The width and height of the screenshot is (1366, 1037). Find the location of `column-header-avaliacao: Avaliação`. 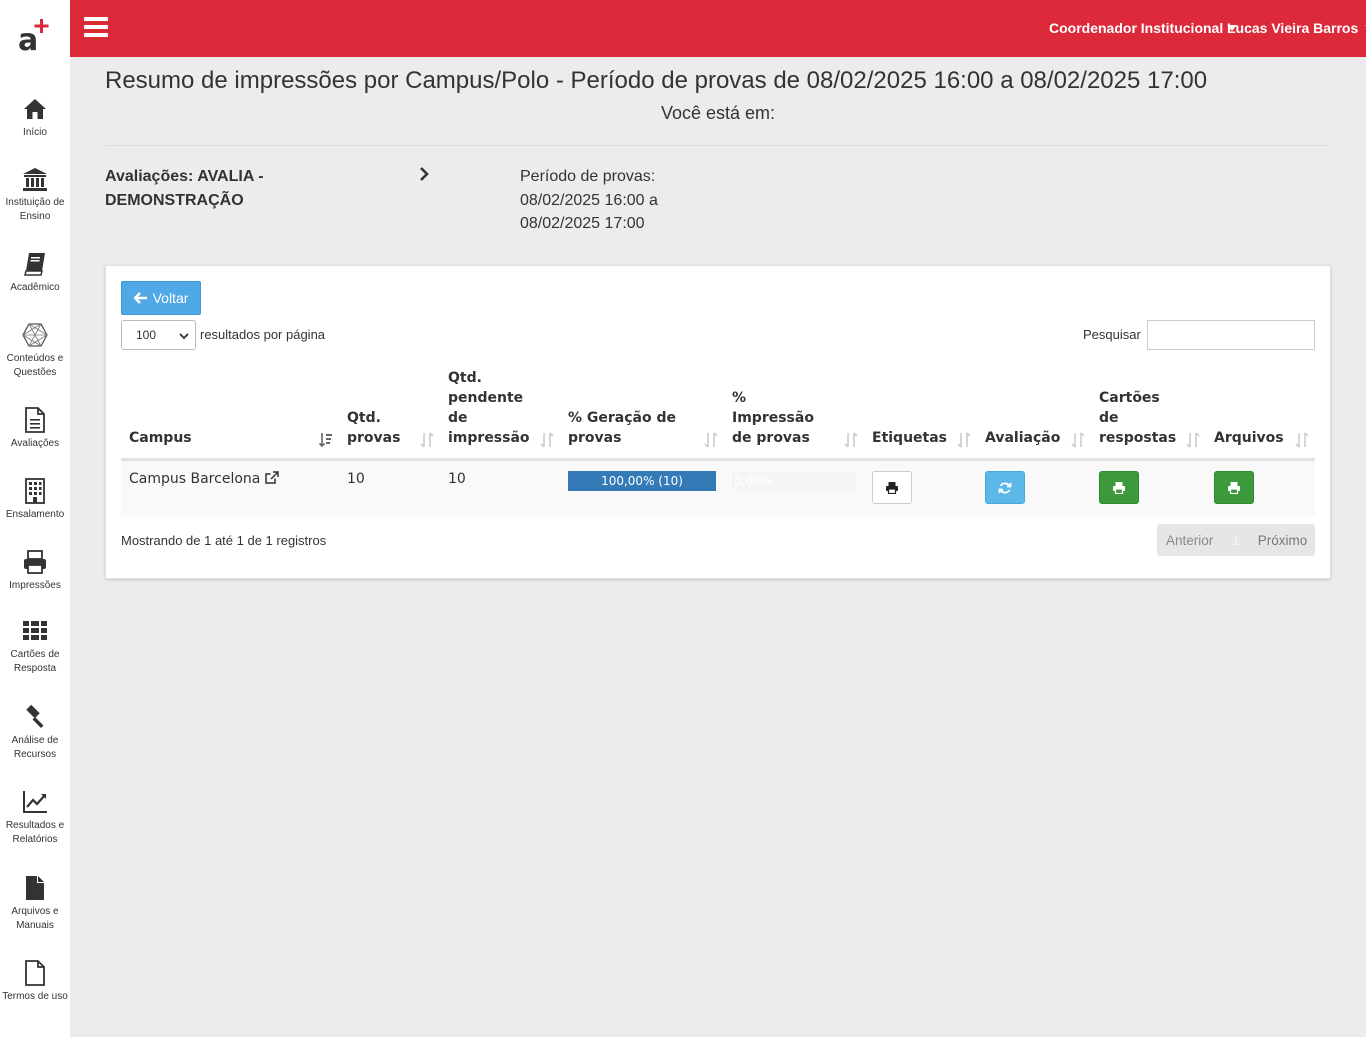

column-header-avaliacao: Avaliação is located at coordinates (1034, 414).